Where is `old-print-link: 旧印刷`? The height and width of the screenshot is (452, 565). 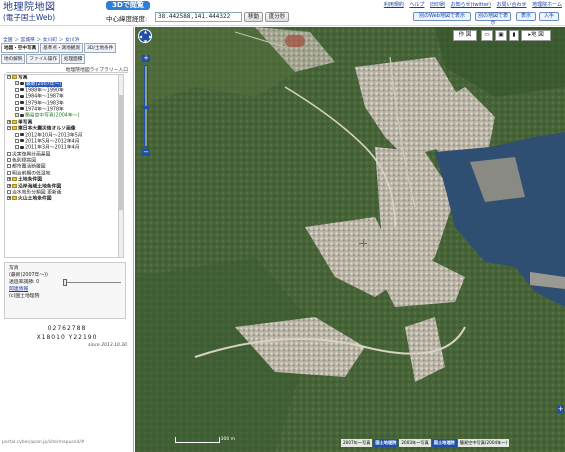
old-print-link: 旧印刷 is located at coordinates (437, 5).